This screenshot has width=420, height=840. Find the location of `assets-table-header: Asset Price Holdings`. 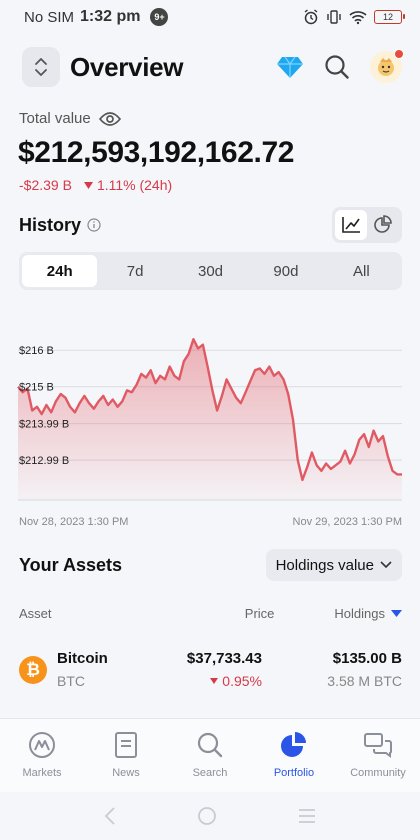

assets-table-header: Asset Price Holdings is located at coordinates (210, 613).